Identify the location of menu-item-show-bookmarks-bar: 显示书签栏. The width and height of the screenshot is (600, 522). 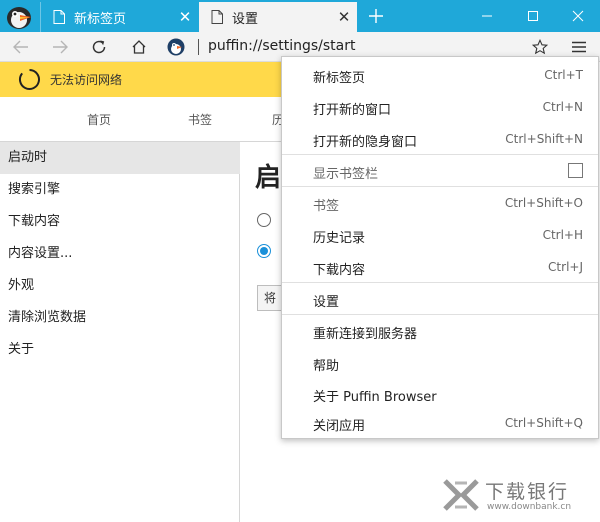
(440, 171).